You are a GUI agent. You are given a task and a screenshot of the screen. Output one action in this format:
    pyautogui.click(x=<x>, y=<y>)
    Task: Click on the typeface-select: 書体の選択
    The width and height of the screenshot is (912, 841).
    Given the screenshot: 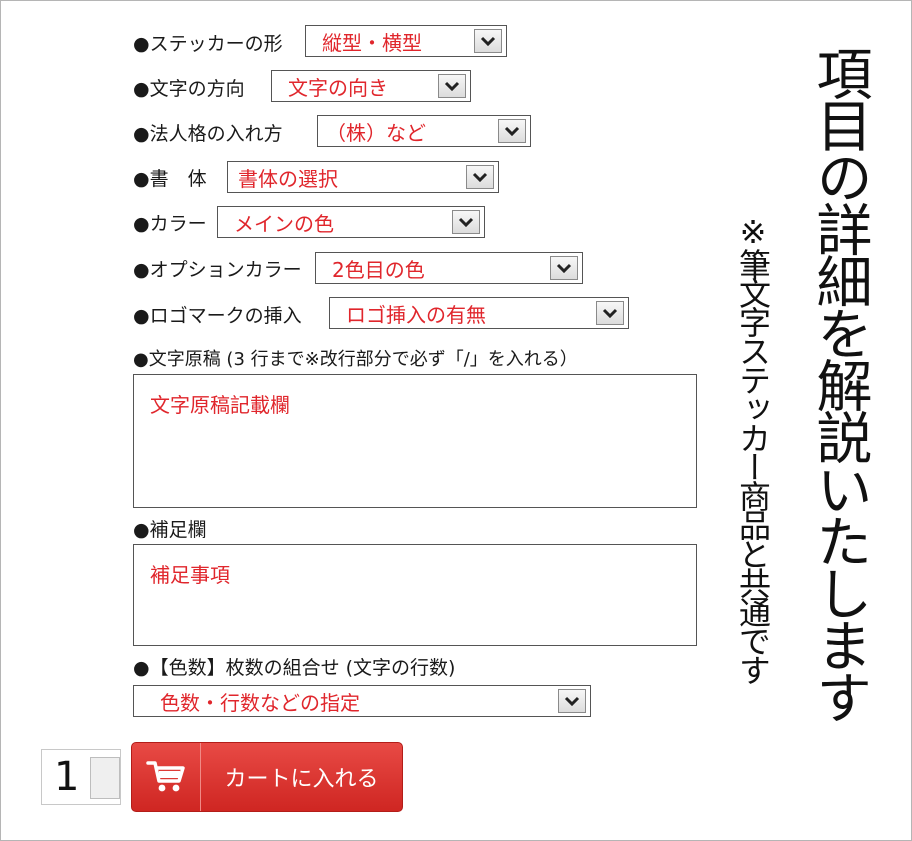 What is the action you would take?
    pyautogui.click(x=363, y=177)
    